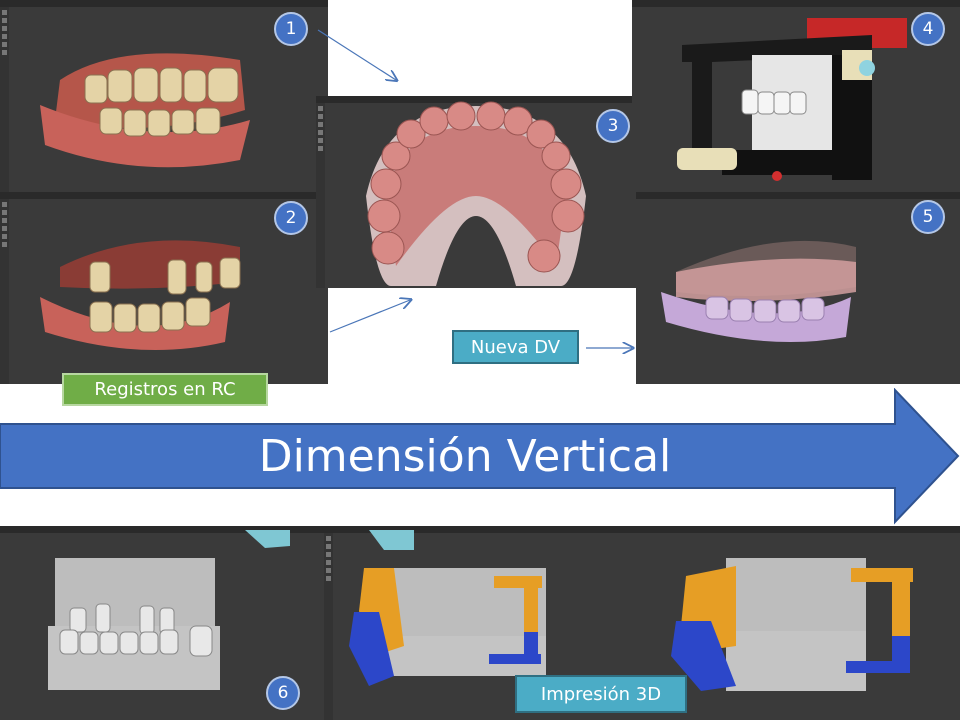  I want to click on printed-articulator-image, so click(792, 624).